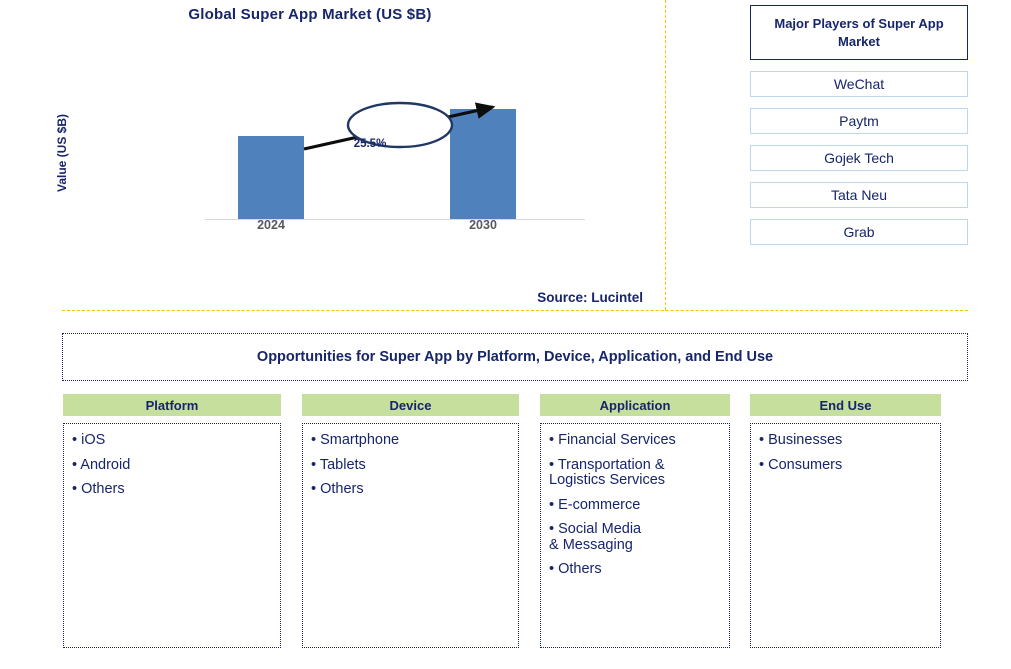  I want to click on player-item-wechat: WeChat, so click(859, 84).